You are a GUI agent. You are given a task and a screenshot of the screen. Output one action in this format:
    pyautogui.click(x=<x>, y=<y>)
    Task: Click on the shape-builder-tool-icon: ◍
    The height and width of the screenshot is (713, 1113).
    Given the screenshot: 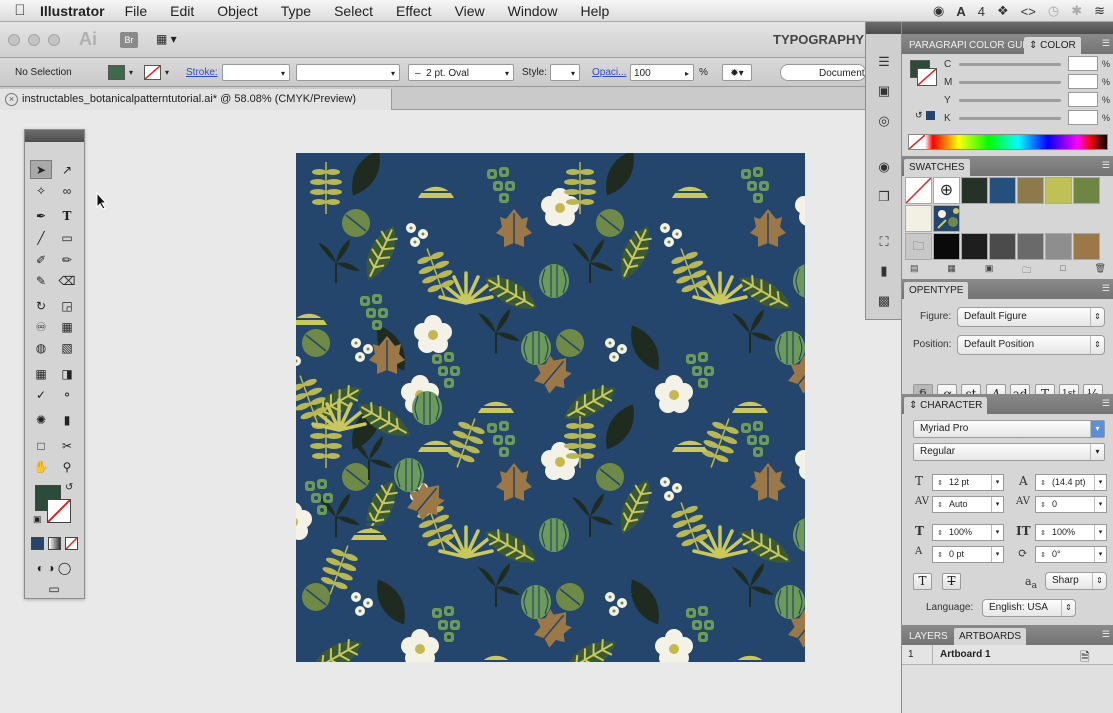 What is the action you would take?
    pyautogui.click(x=41, y=347)
    